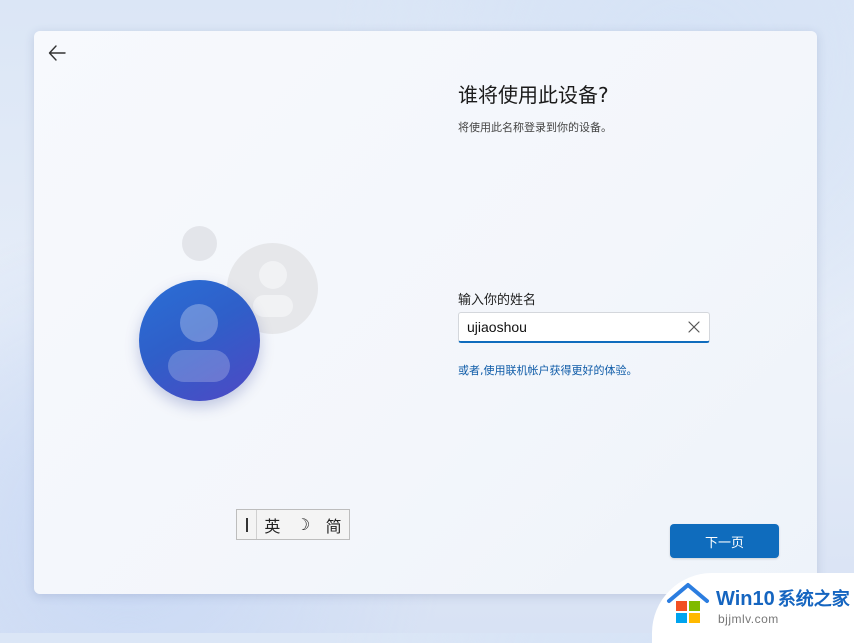  What do you see at coordinates (303, 524) in the screenshot?
I see `moon-icon: ☽` at bounding box center [303, 524].